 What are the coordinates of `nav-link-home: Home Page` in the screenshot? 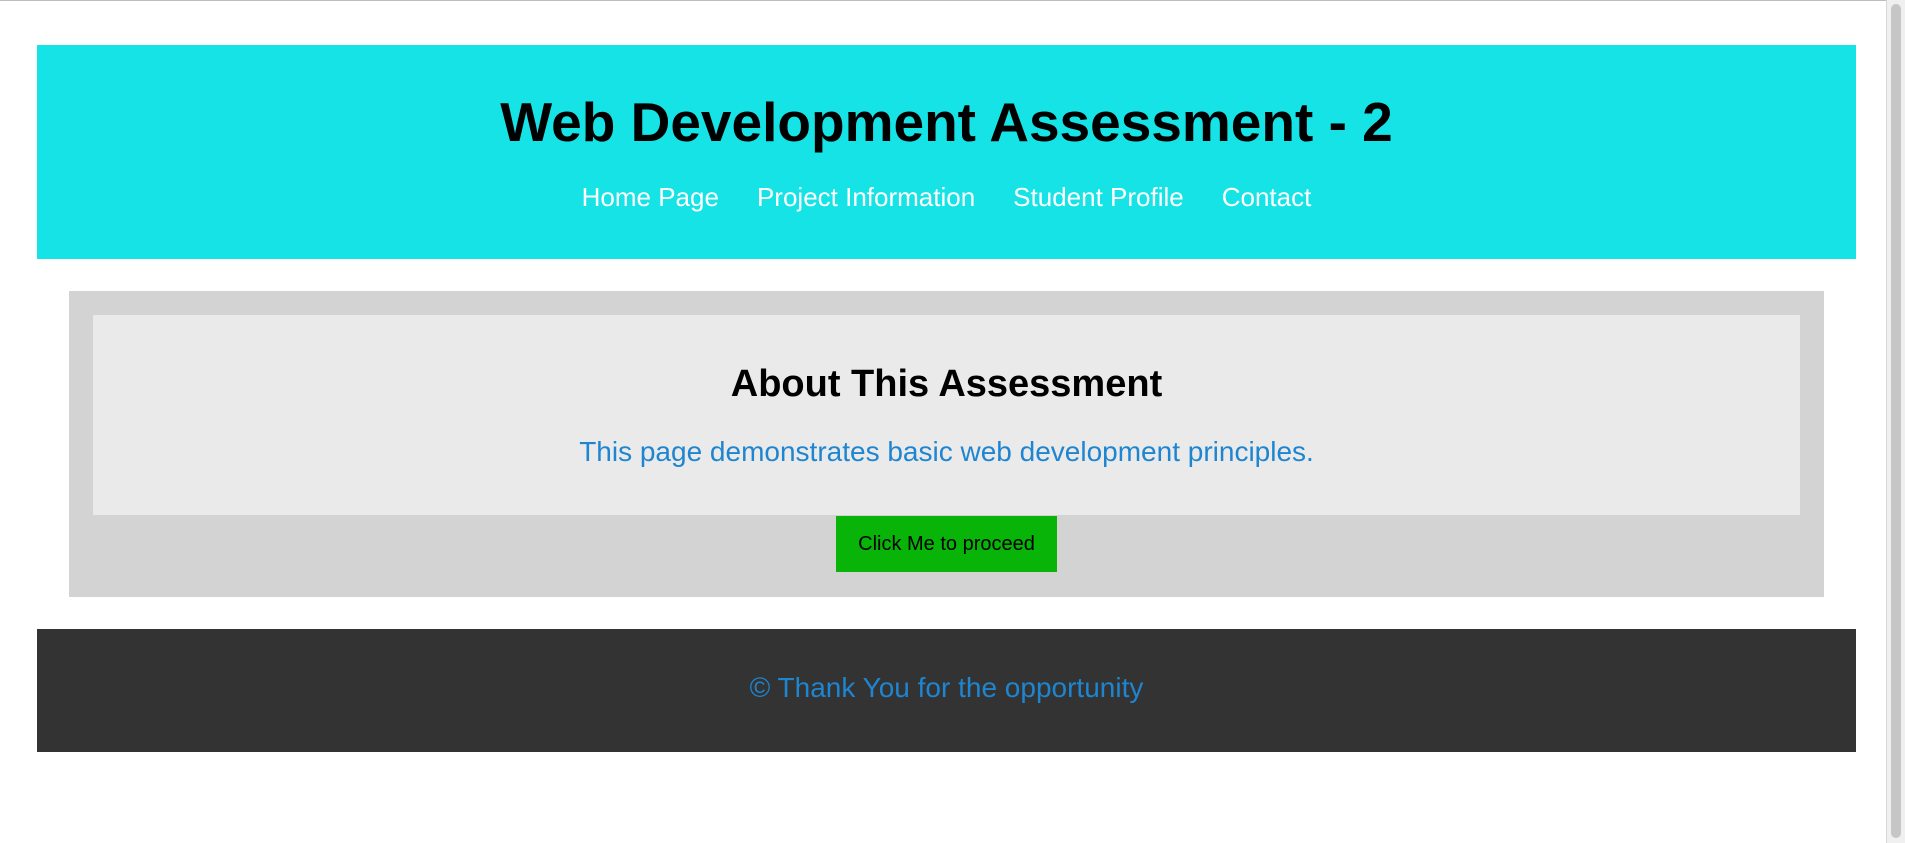 It's located at (650, 197).